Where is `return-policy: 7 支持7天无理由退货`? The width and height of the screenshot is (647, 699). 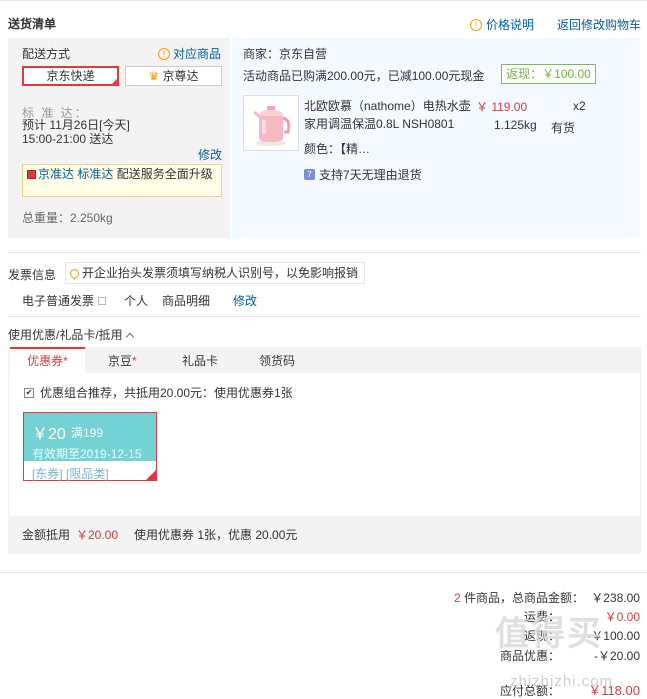 return-policy: 7 支持7天无理由退货 is located at coordinates (363, 174).